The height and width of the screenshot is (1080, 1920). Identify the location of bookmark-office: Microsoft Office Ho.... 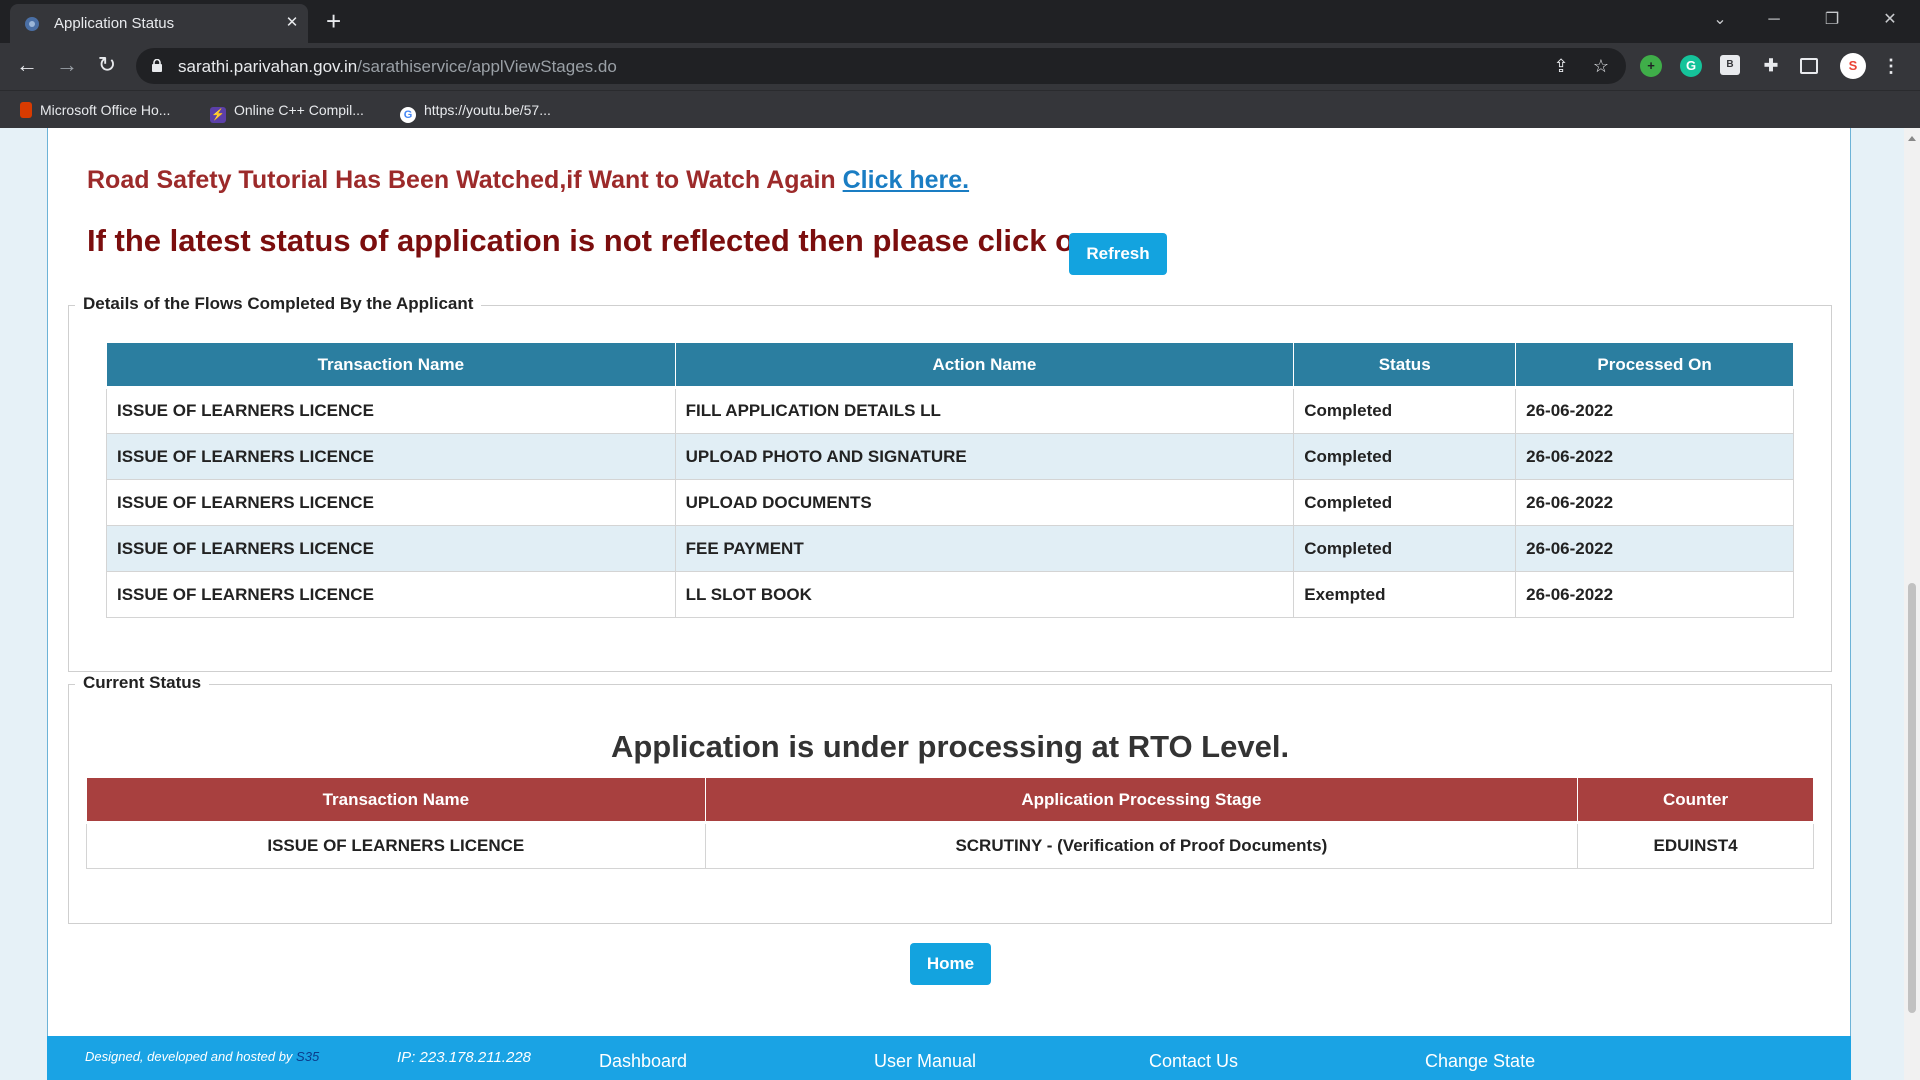
(95, 110).